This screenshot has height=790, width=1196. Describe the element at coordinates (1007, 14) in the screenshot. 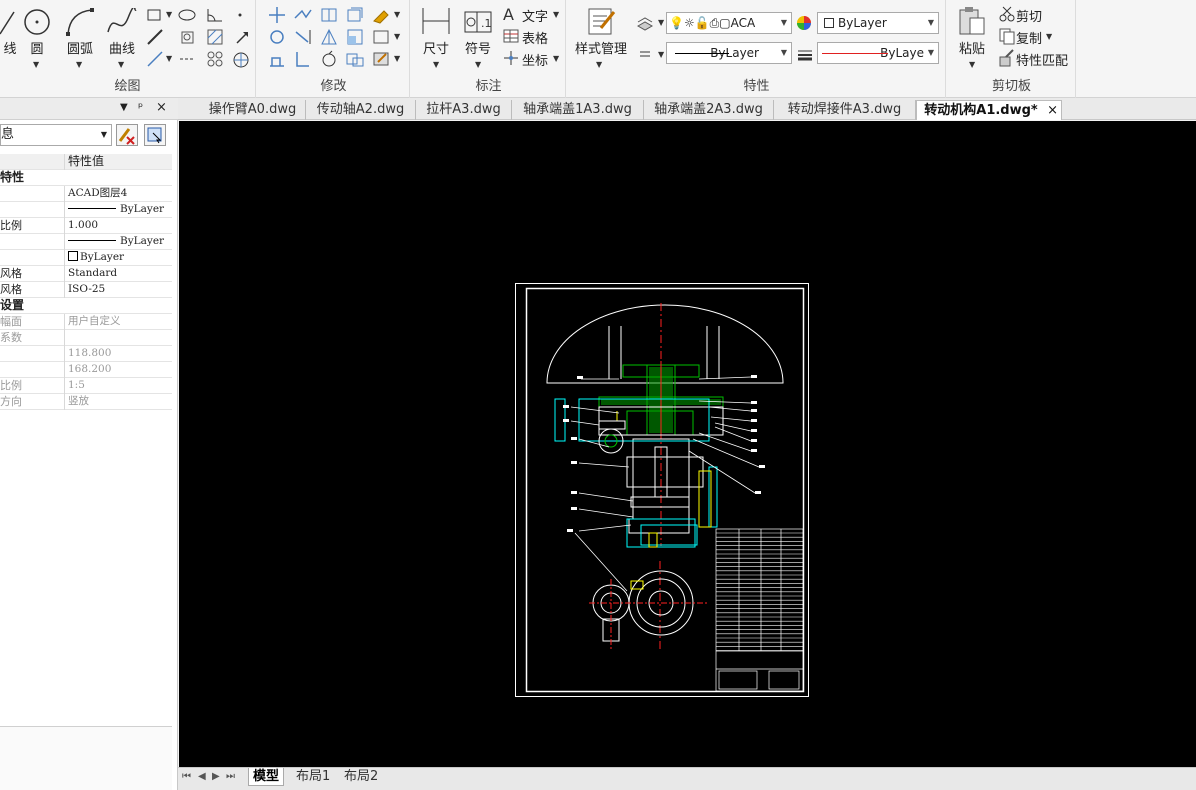

I see `scissors-icon` at that location.